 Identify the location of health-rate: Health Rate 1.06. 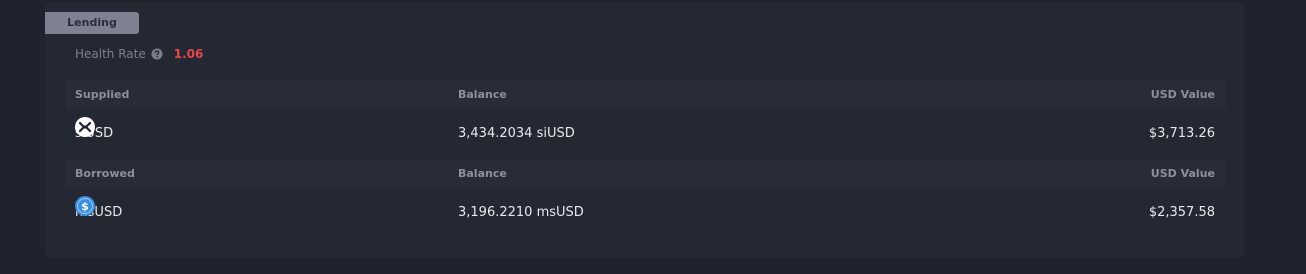
(139, 54).